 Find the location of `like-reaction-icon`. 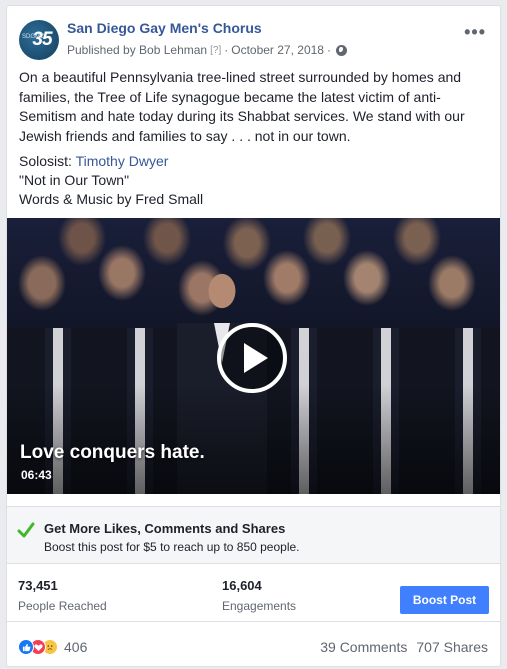

like-reaction-icon is located at coordinates (26, 647).